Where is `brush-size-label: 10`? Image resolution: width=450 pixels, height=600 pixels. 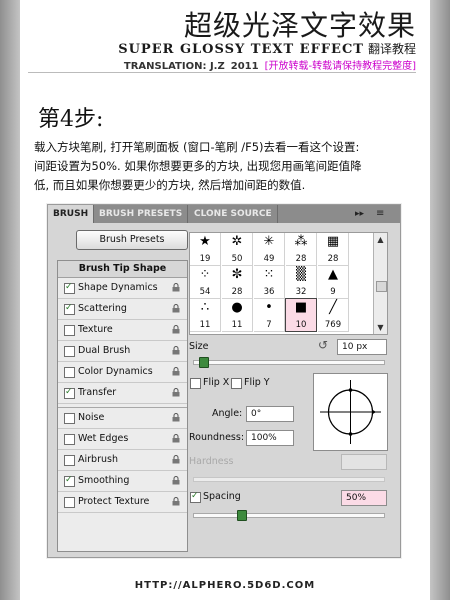 brush-size-label: 10 is located at coordinates (301, 325).